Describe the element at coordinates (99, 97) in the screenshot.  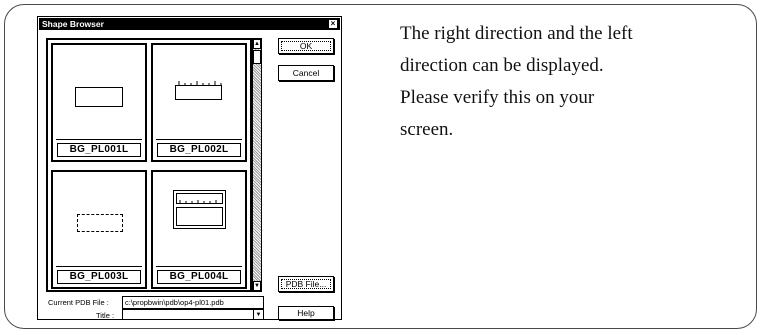
I see `shape-preview-rect` at that location.